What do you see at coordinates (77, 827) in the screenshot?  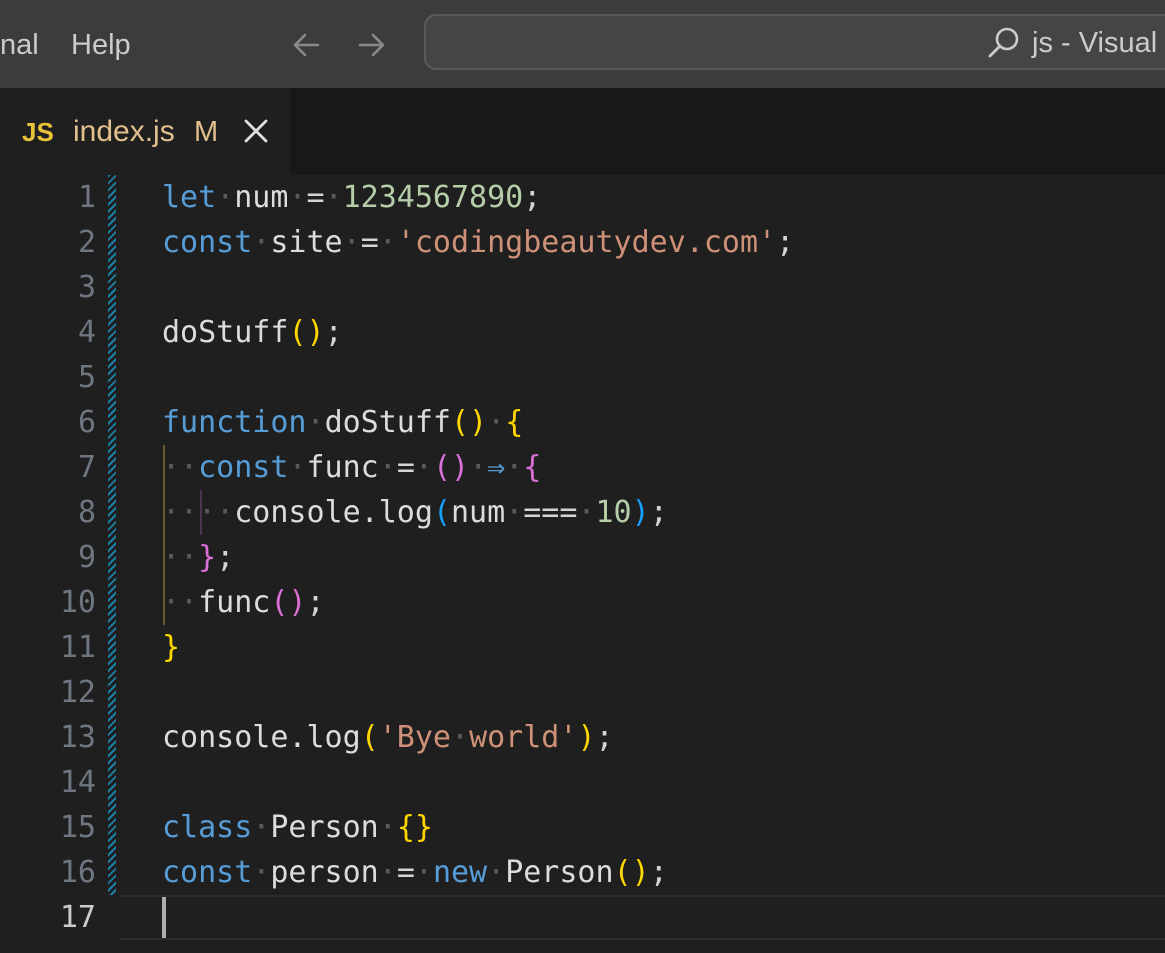 I see `line-number: 15` at bounding box center [77, 827].